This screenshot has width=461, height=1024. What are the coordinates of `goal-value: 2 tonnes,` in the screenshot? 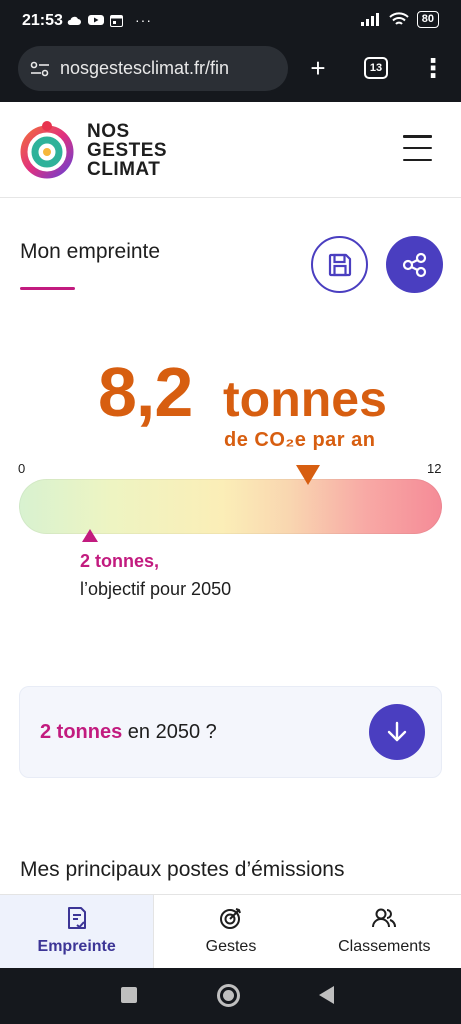 It's located at (120, 561).